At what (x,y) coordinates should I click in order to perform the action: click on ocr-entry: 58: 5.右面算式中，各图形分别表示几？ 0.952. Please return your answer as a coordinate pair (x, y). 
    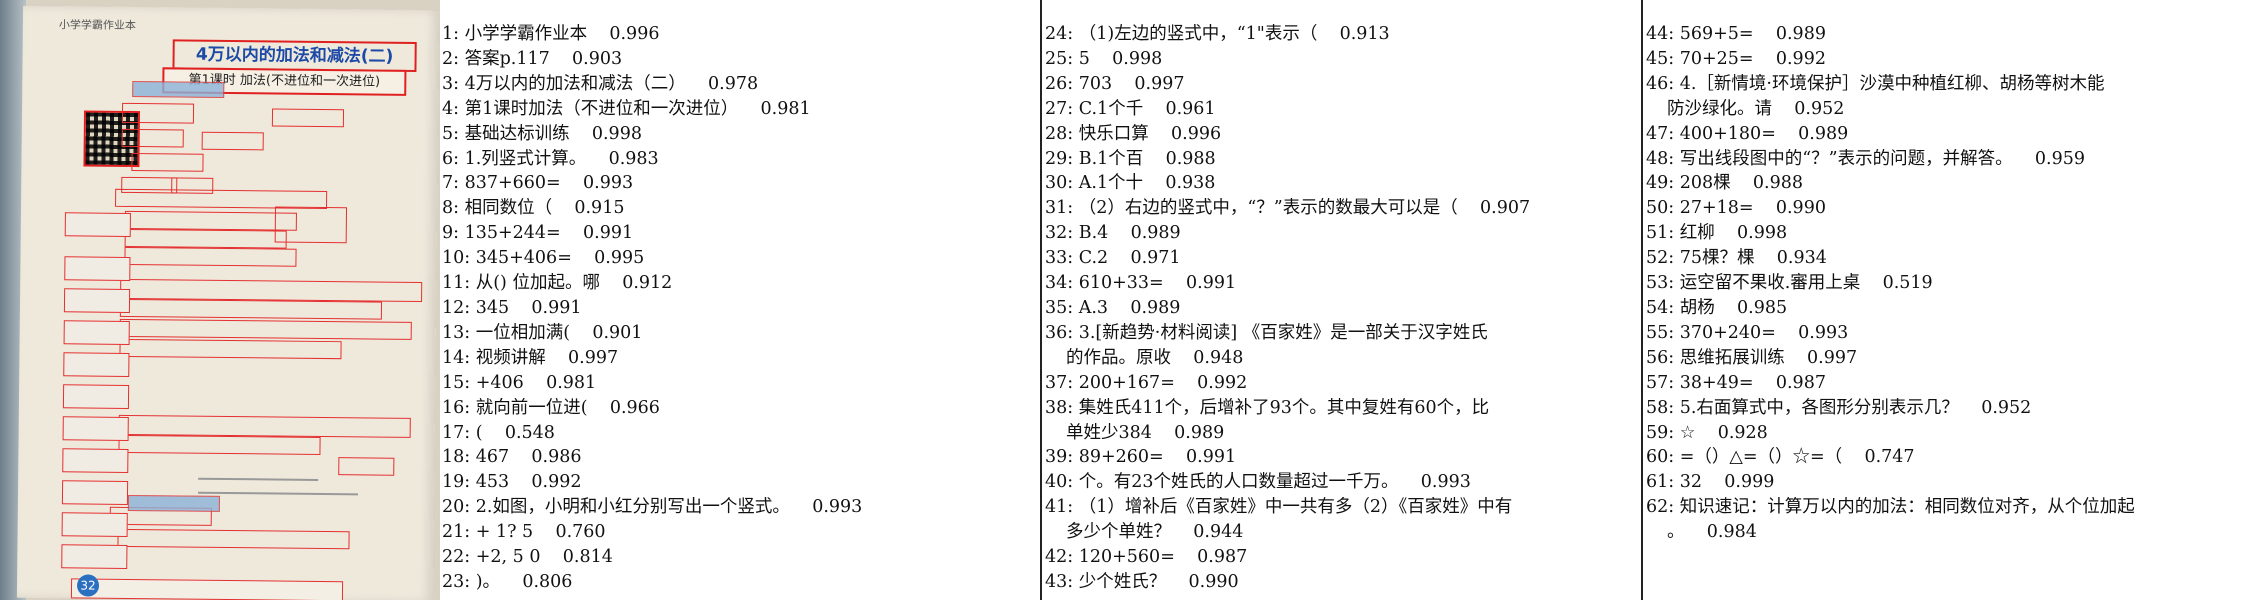
    Looking at the image, I should click on (1944, 408).